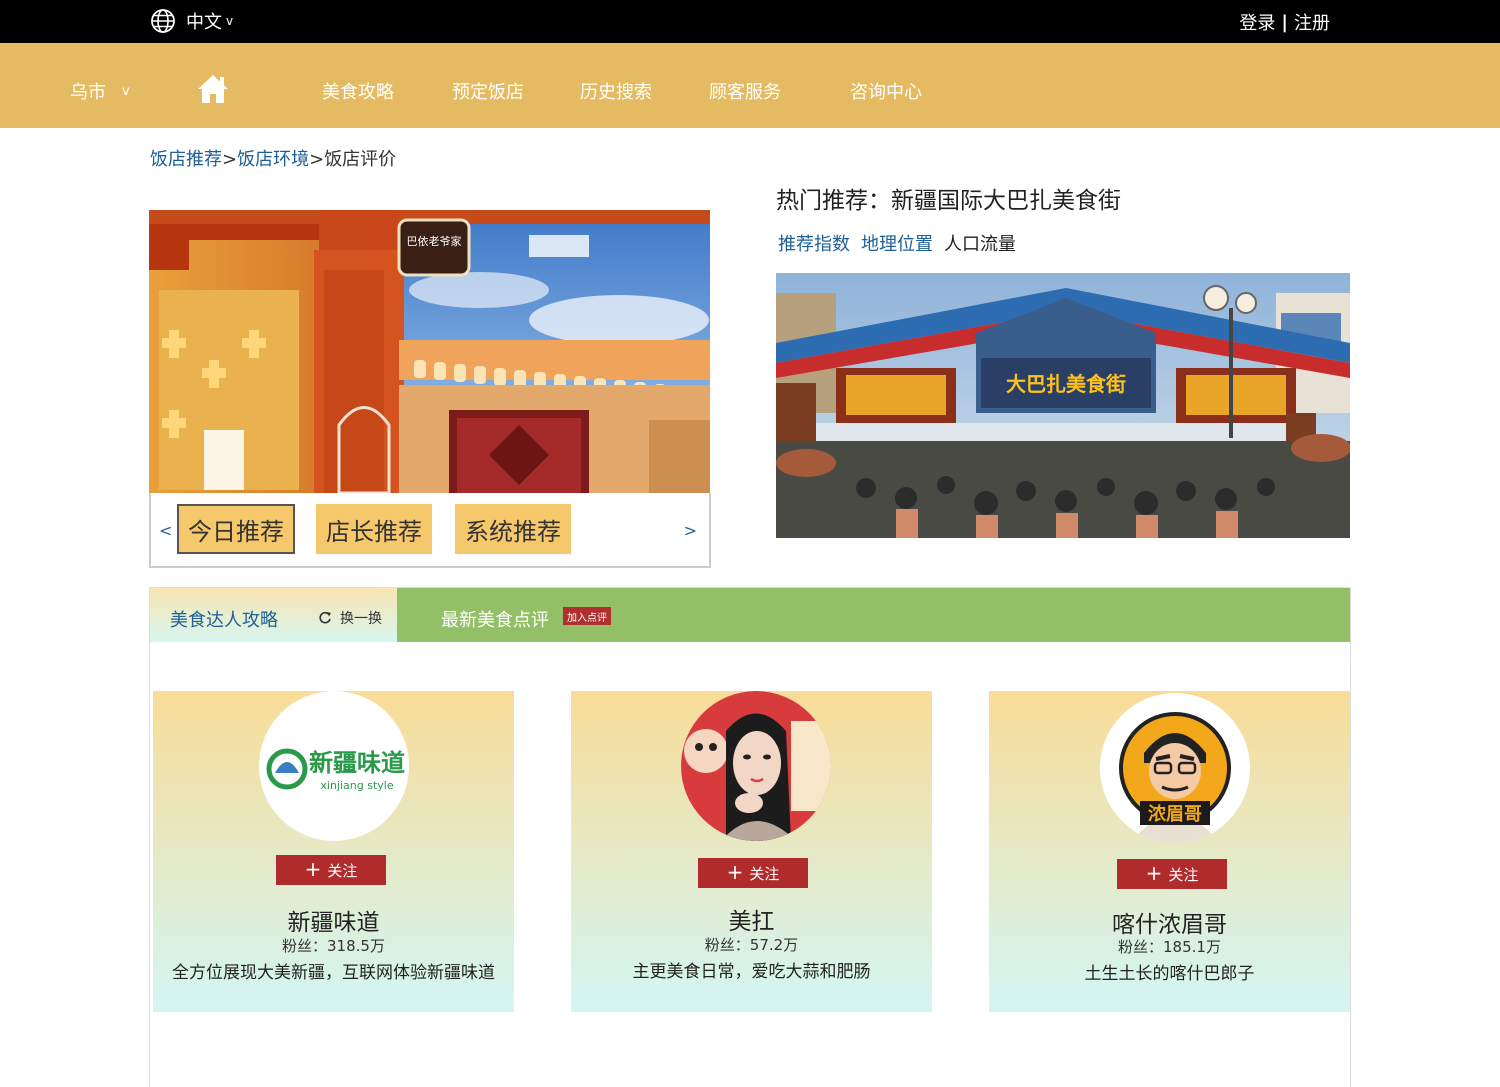  I want to click on hot-recommend-tabs: 推荐指数 地理位置 人口流量, so click(897, 243).